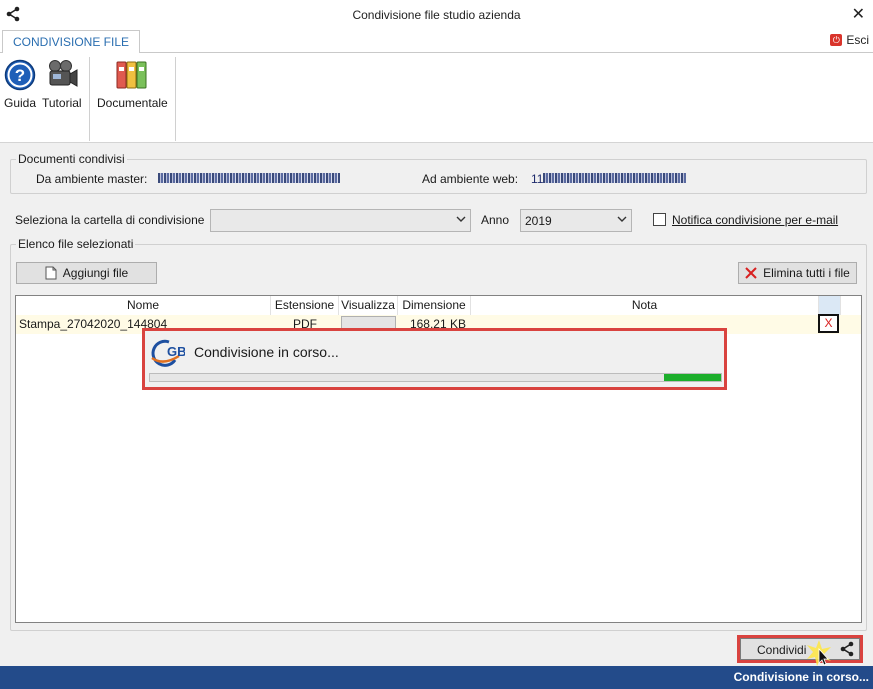 Image resolution: width=873 pixels, height=689 pixels. What do you see at coordinates (131, 75) in the screenshot?
I see `binders-icon` at bounding box center [131, 75].